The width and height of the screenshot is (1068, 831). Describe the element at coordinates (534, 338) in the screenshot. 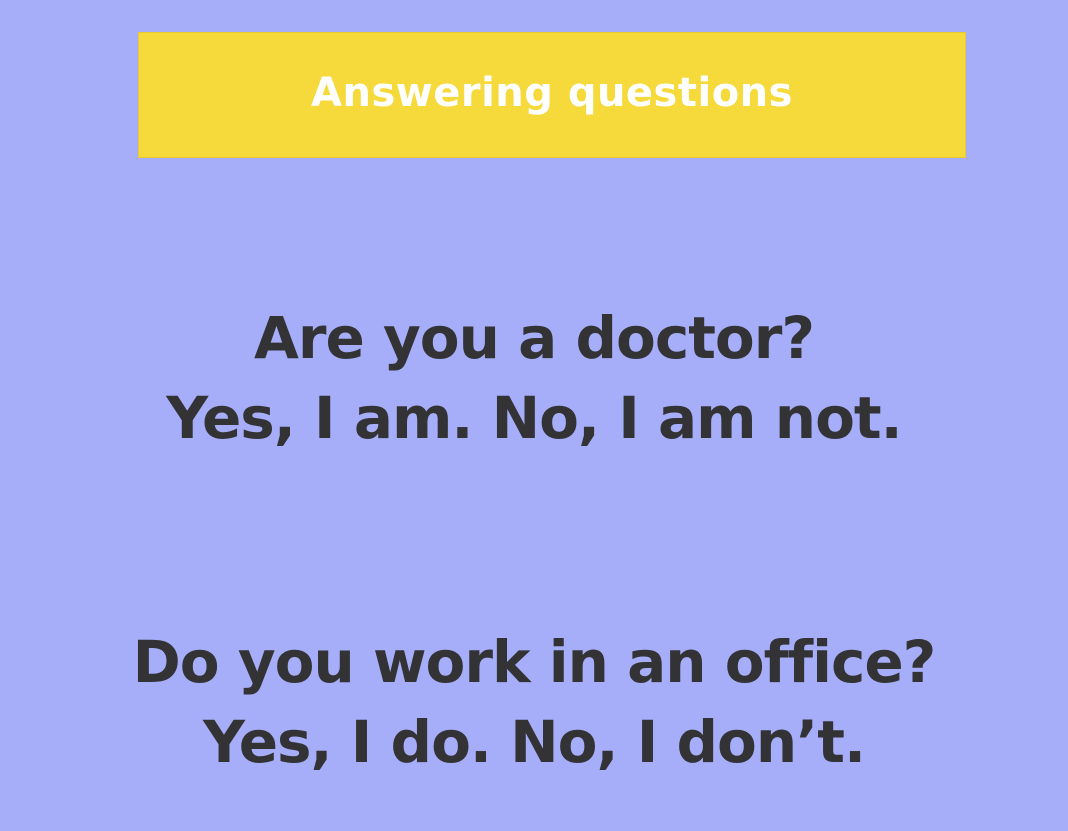

I see `question-1: Are you a doctor?` at that location.